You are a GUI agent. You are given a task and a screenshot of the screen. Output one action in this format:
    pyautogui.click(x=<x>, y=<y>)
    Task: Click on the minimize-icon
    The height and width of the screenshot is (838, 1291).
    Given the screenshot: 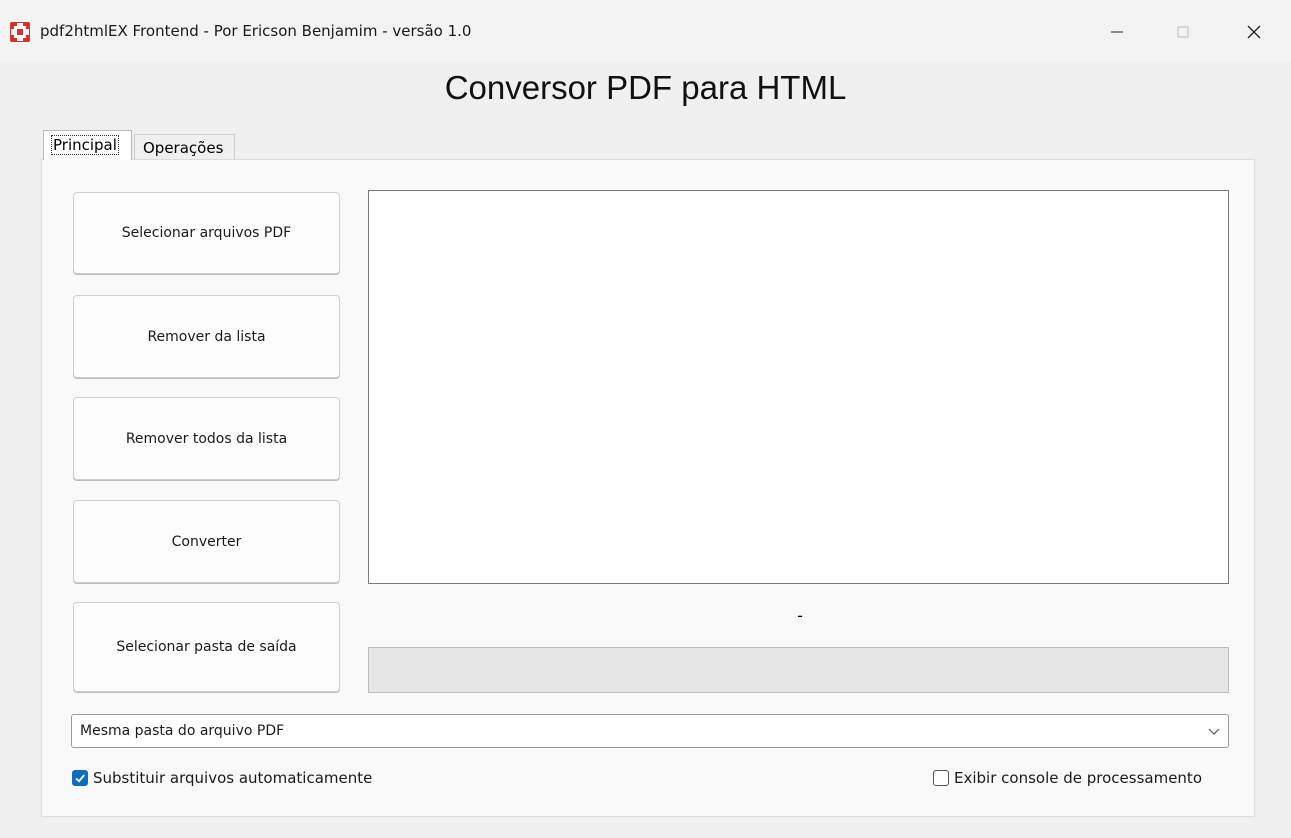 What is the action you would take?
    pyautogui.click(x=1117, y=32)
    